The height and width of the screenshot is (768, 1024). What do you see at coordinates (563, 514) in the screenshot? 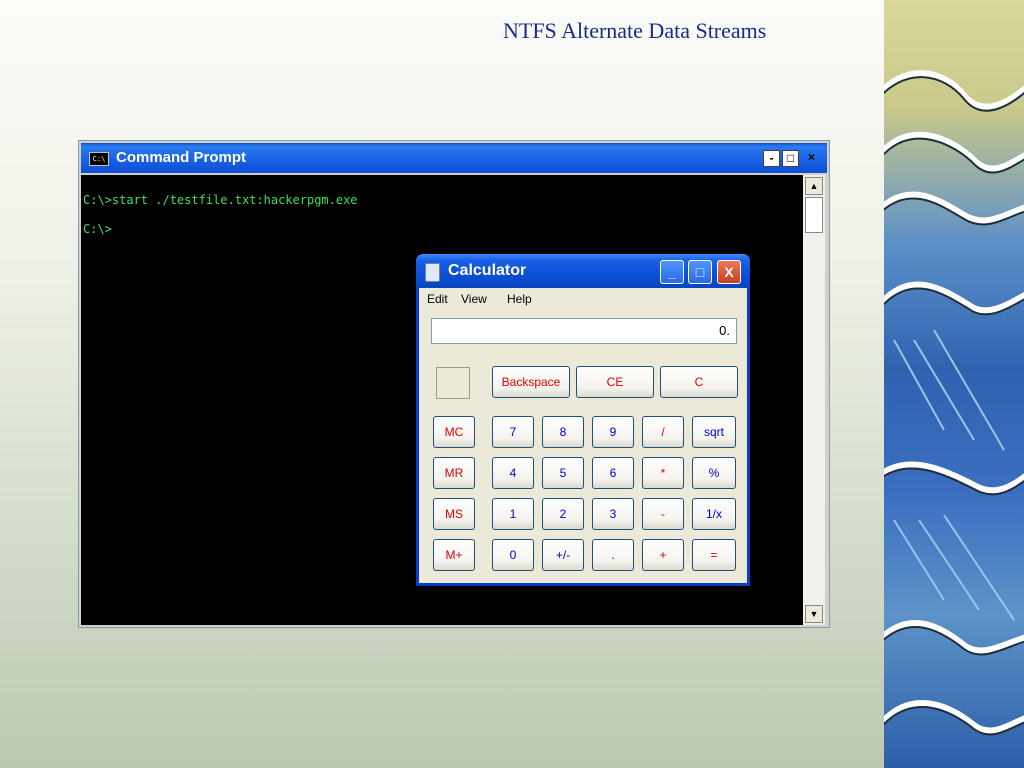
I see `digit-2-button: 2` at bounding box center [563, 514].